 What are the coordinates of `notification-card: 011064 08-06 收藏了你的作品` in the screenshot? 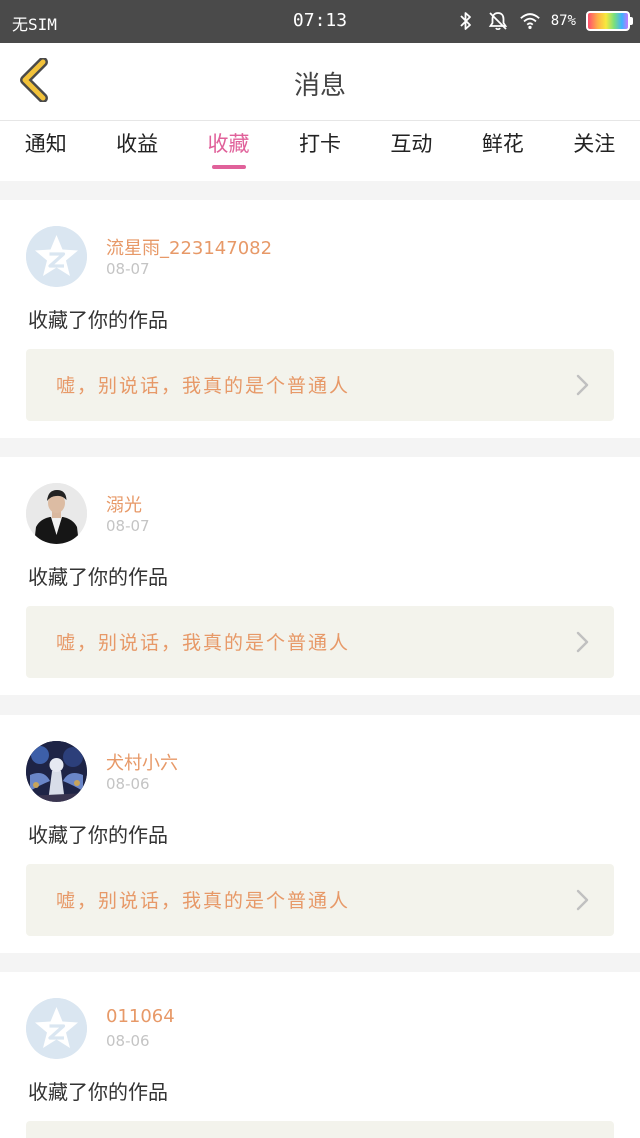 It's located at (320, 1055).